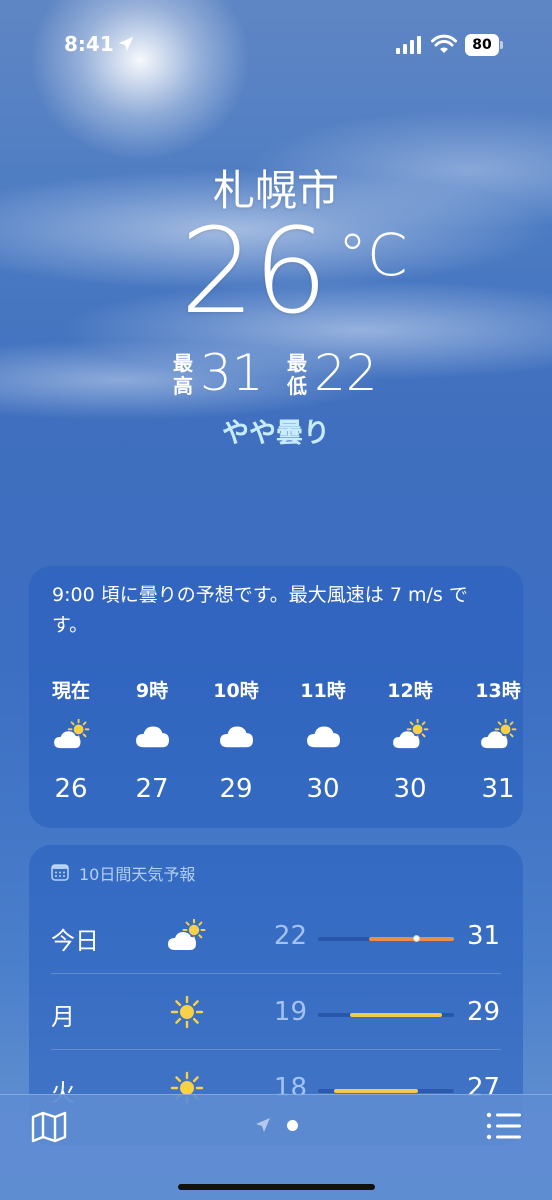  Describe the element at coordinates (410, 691) in the screenshot. I see `hour-label: 12時` at that location.